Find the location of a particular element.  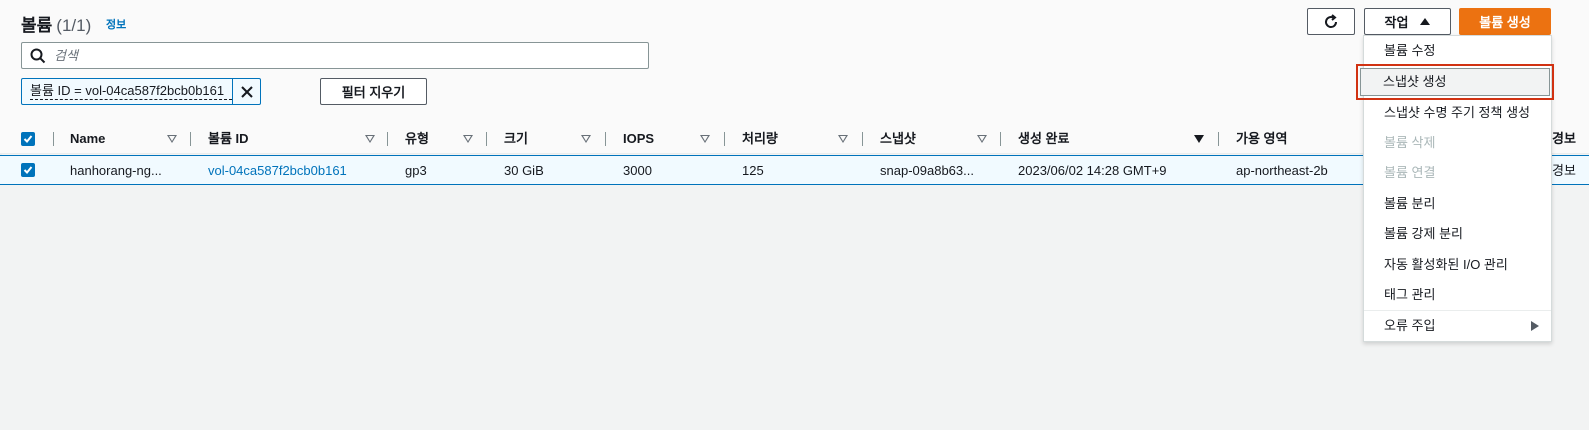

column-header-size: 크기 is located at coordinates (516, 139).